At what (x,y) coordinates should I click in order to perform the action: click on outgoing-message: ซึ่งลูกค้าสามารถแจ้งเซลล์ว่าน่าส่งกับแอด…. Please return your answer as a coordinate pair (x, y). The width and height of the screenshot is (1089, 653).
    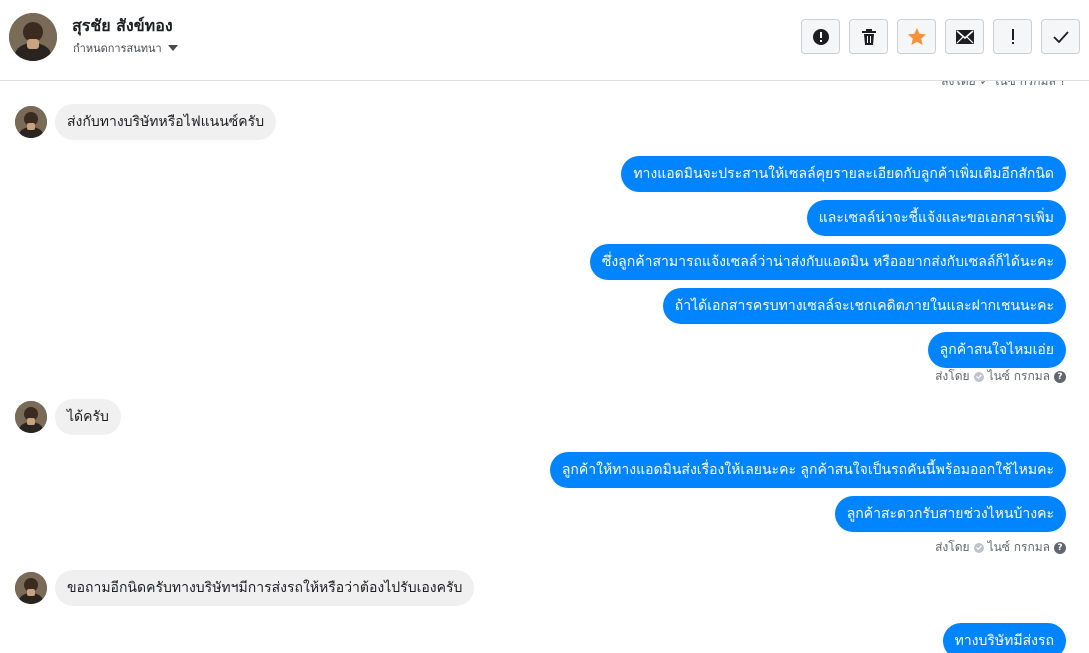
    Looking at the image, I should click on (827, 262).